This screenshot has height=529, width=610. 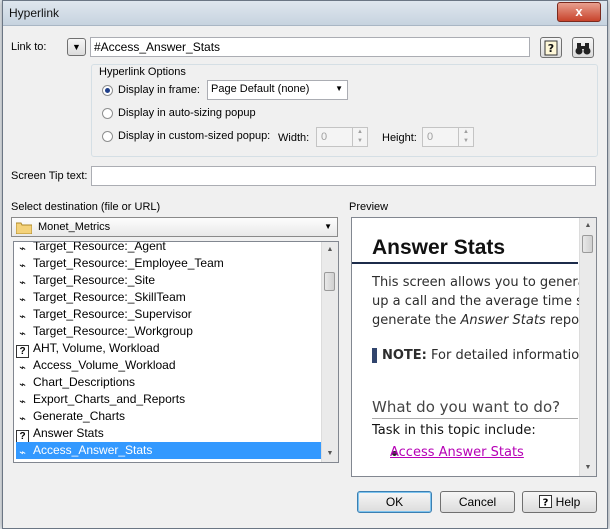 What do you see at coordinates (142, 72) in the screenshot?
I see `hyperlink-options-legend: Hyperlink Options` at bounding box center [142, 72].